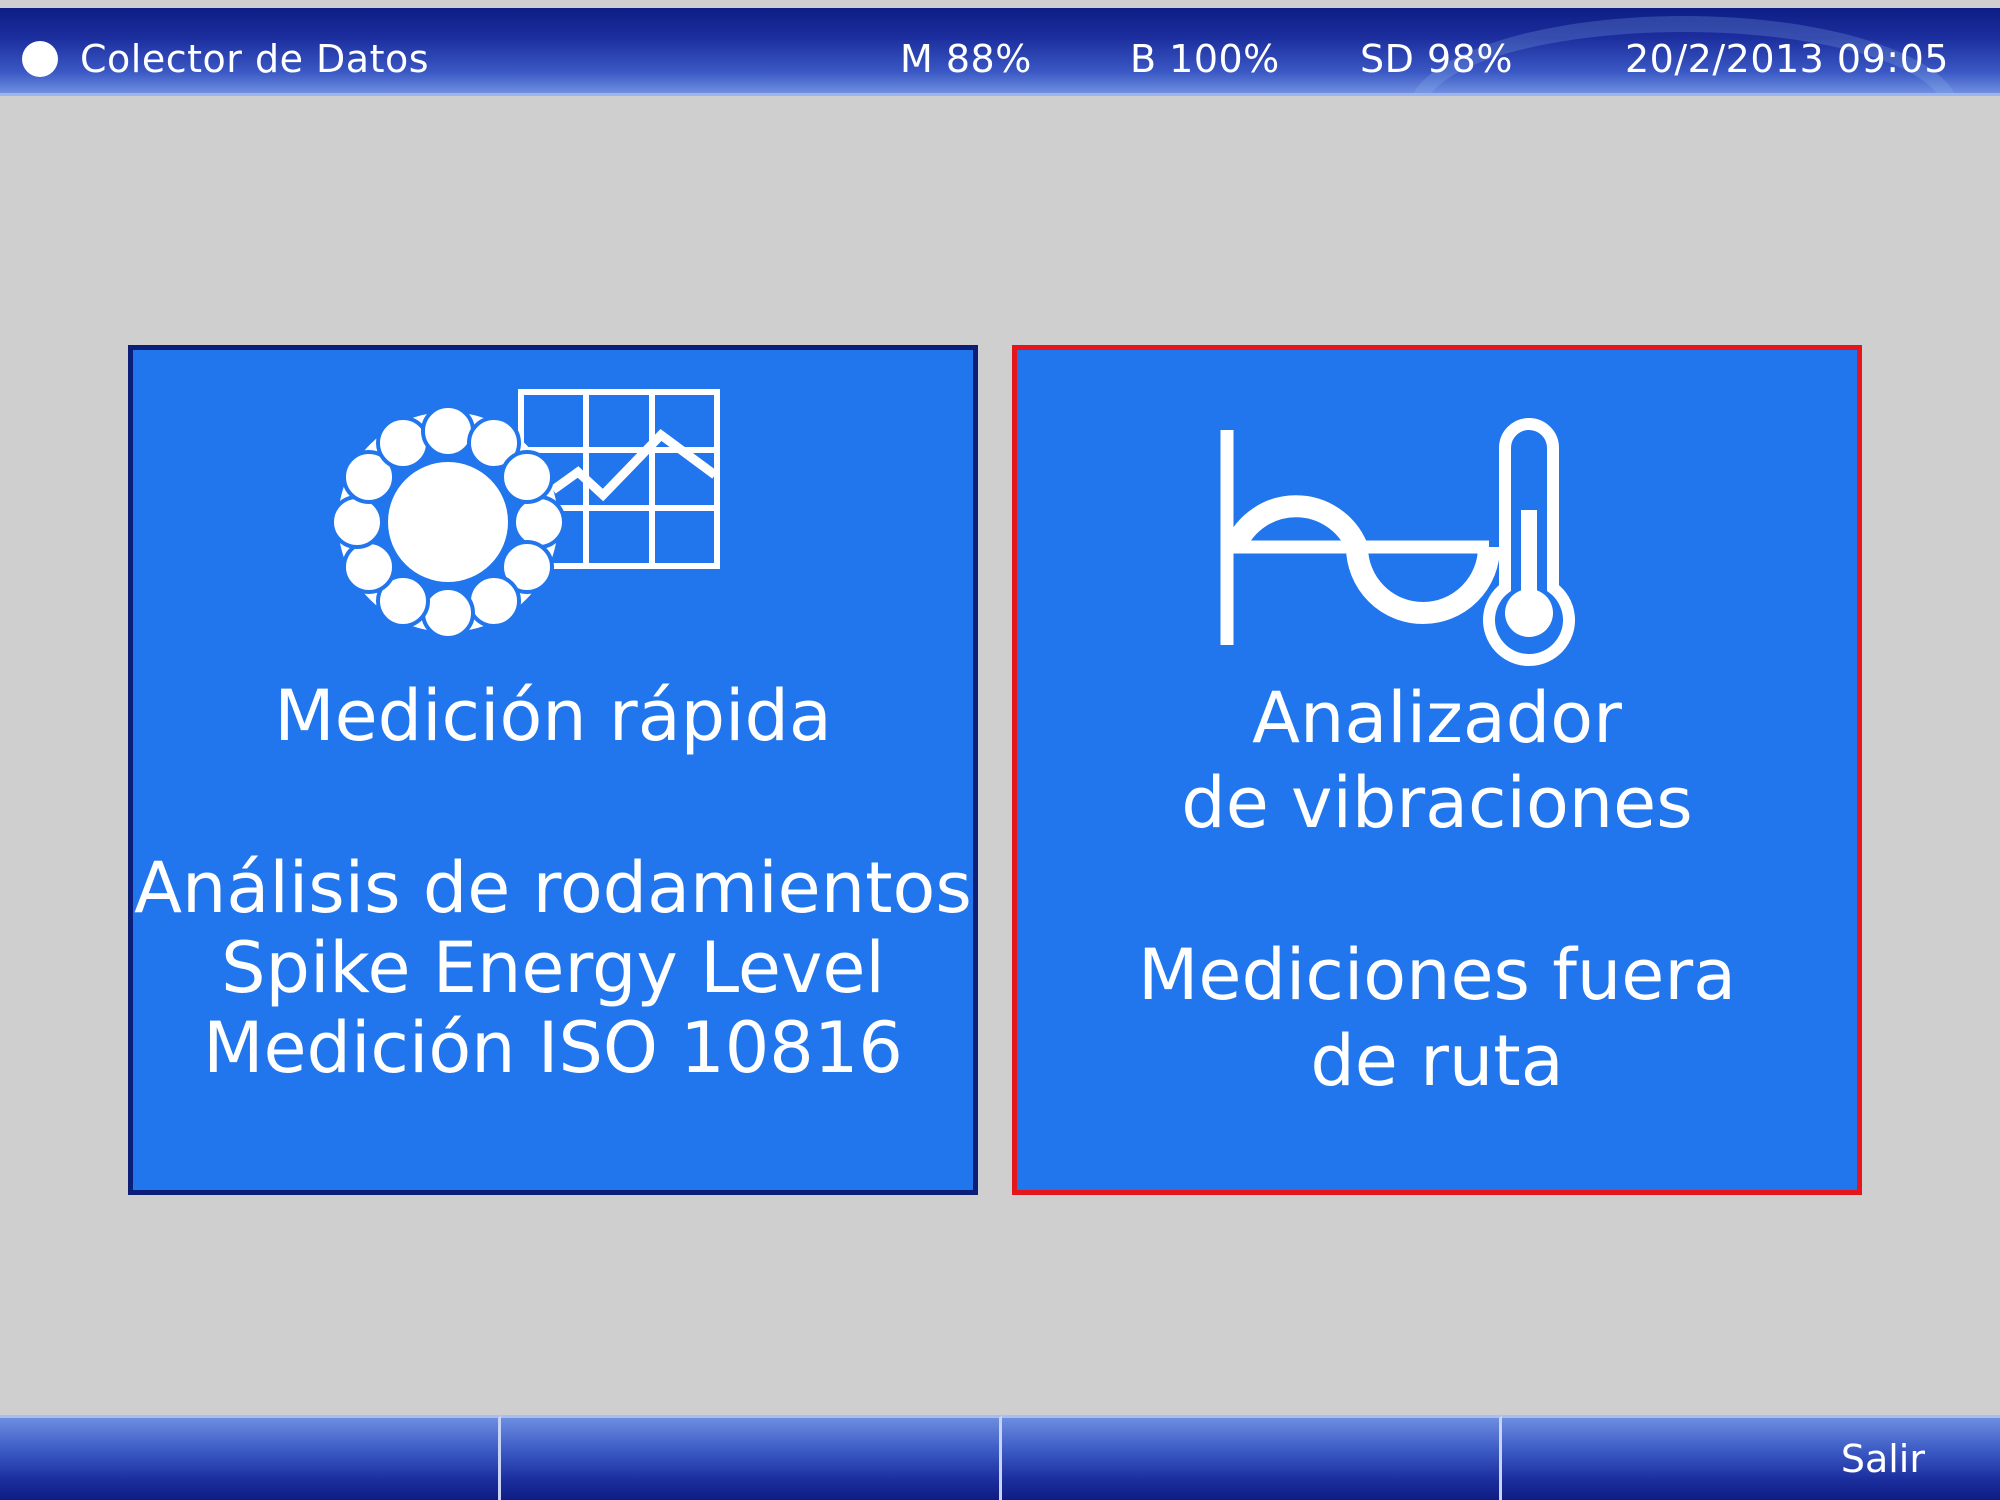 The image size is (2000, 1500). What do you see at coordinates (255, 59) in the screenshot?
I see `app-title: Colector de Datos` at bounding box center [255, 59].